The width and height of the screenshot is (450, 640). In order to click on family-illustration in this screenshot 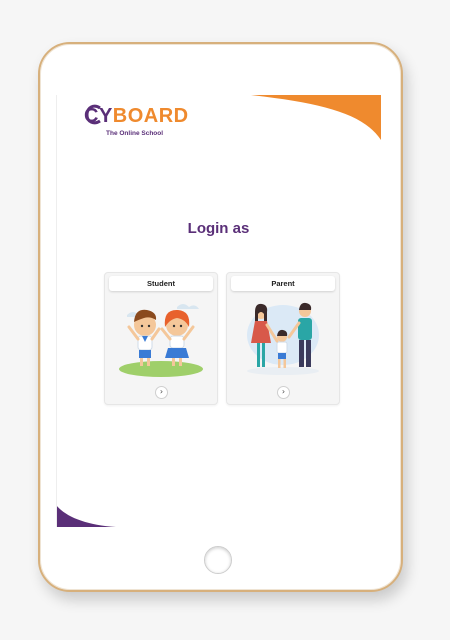, I will do `click(283, 338)`.